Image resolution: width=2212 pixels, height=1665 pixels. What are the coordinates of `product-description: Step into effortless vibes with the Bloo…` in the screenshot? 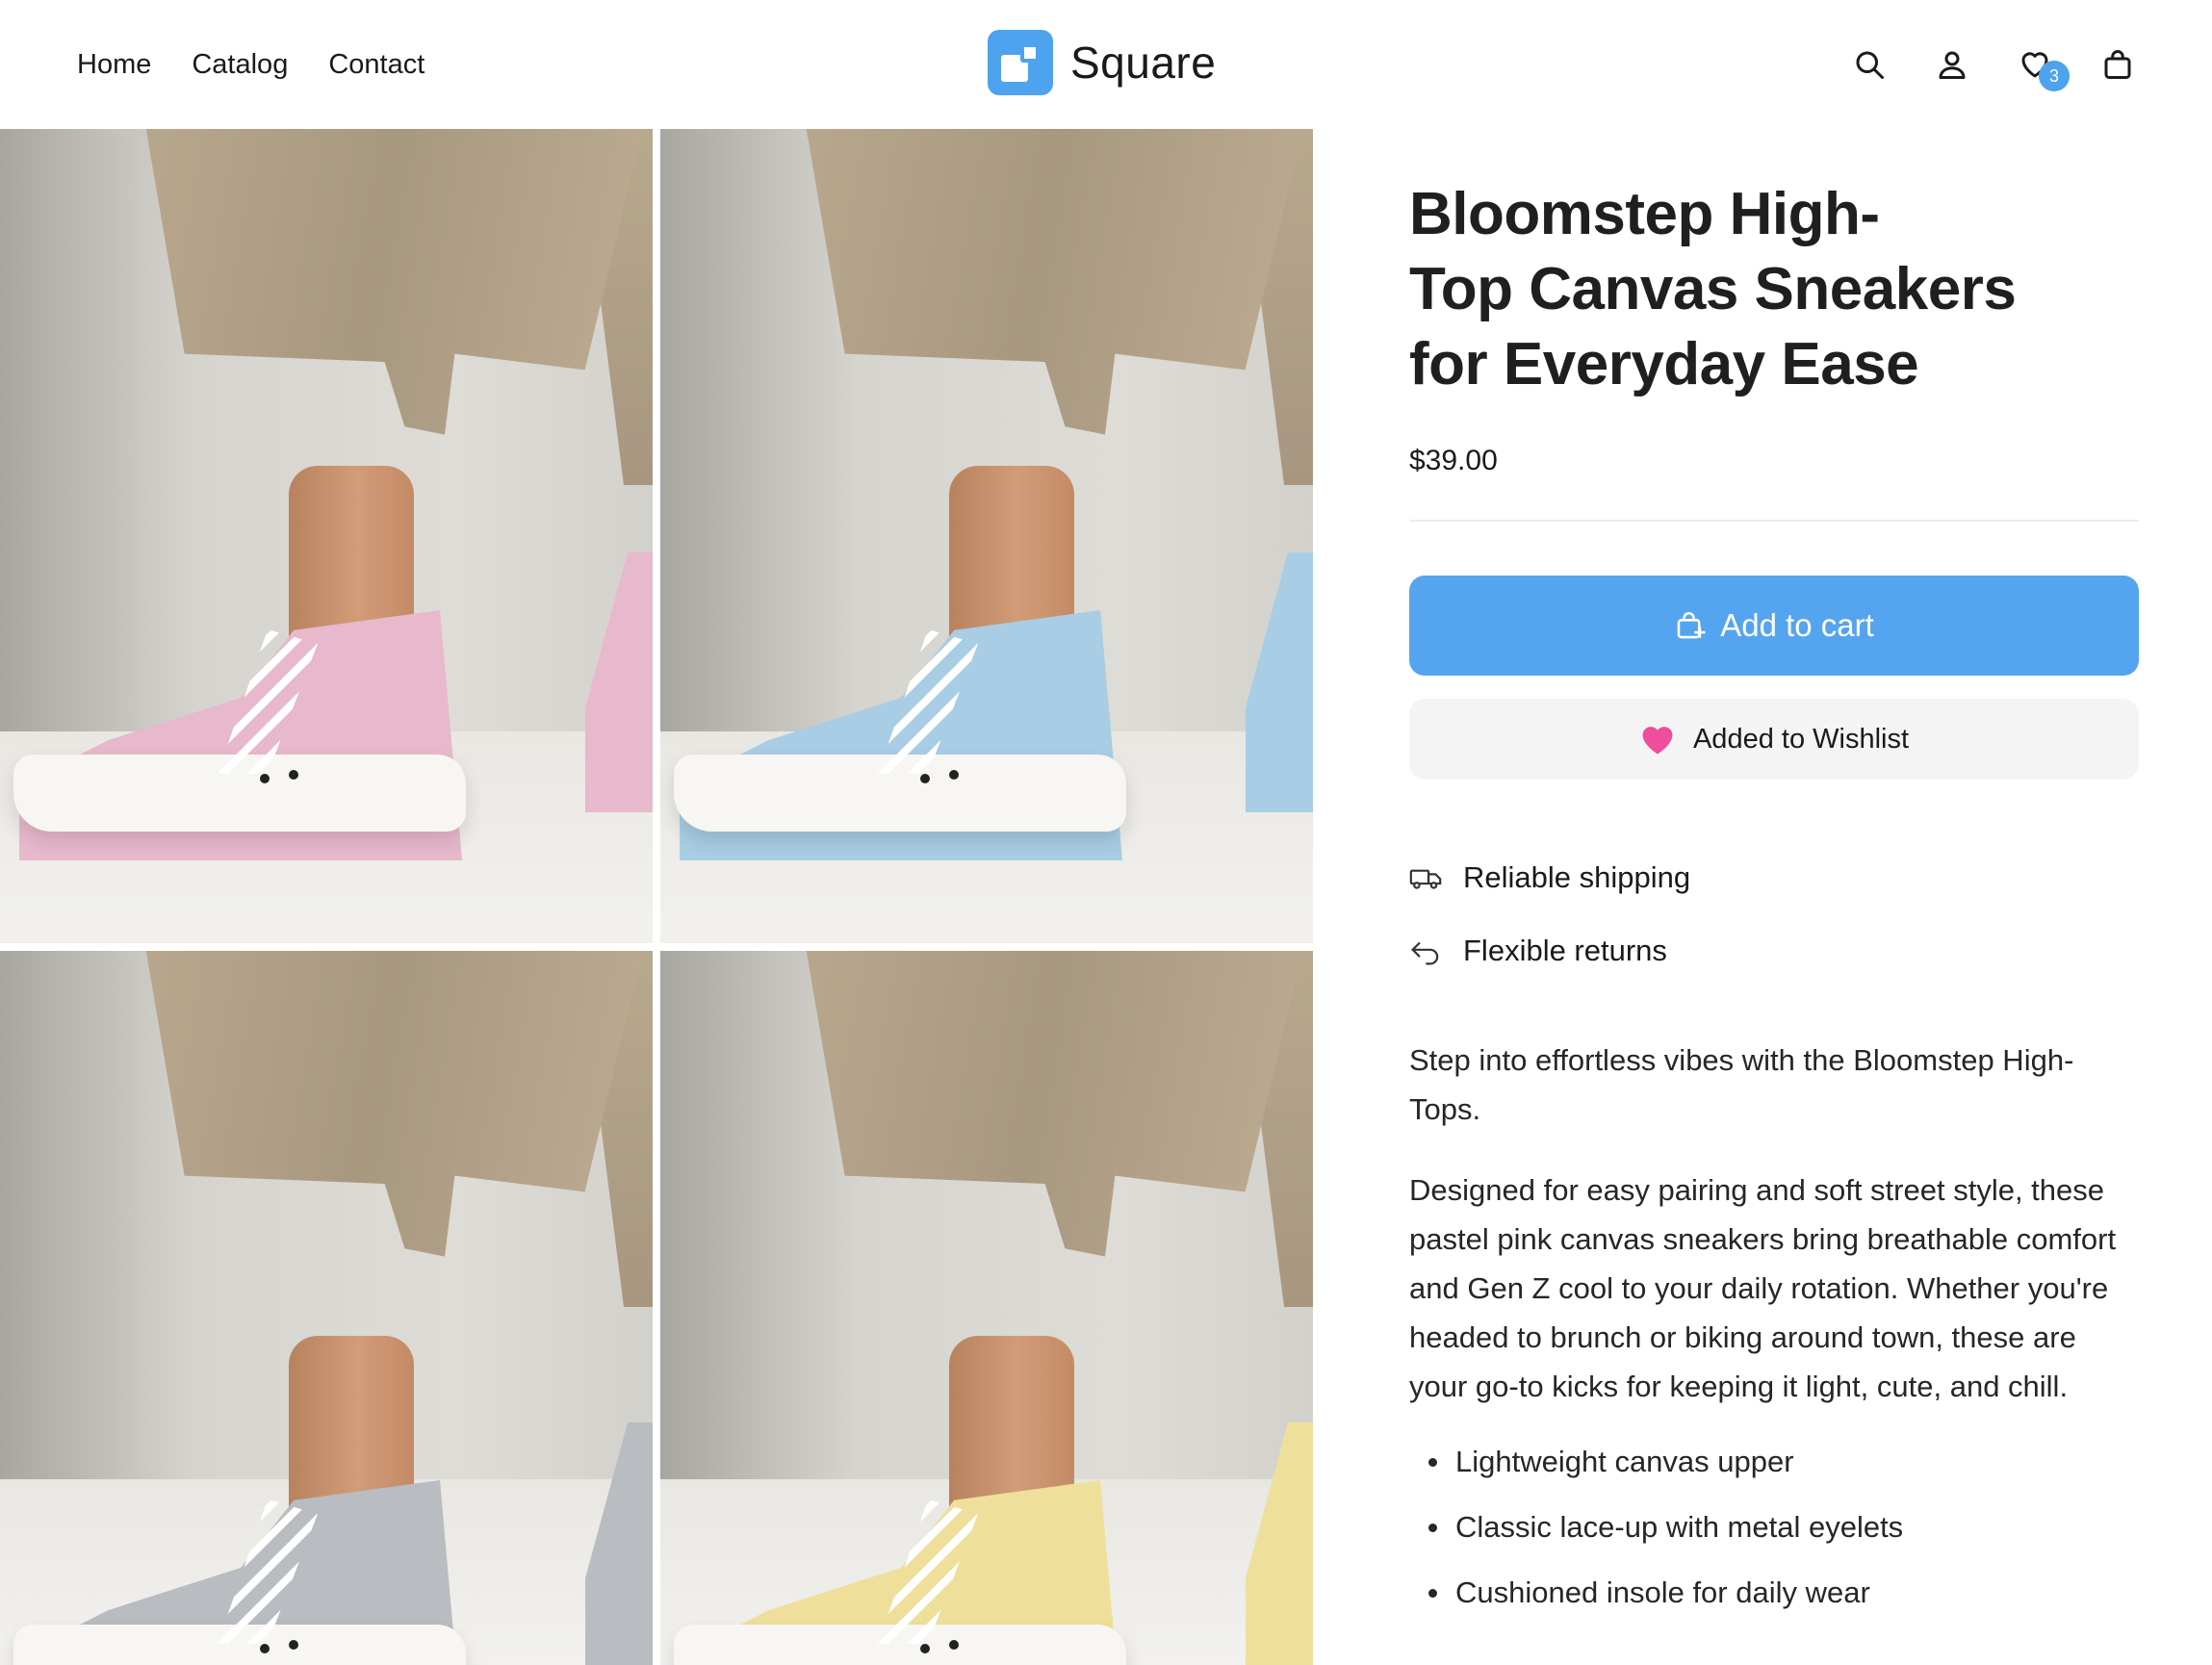 It's located at (1774, 1331).